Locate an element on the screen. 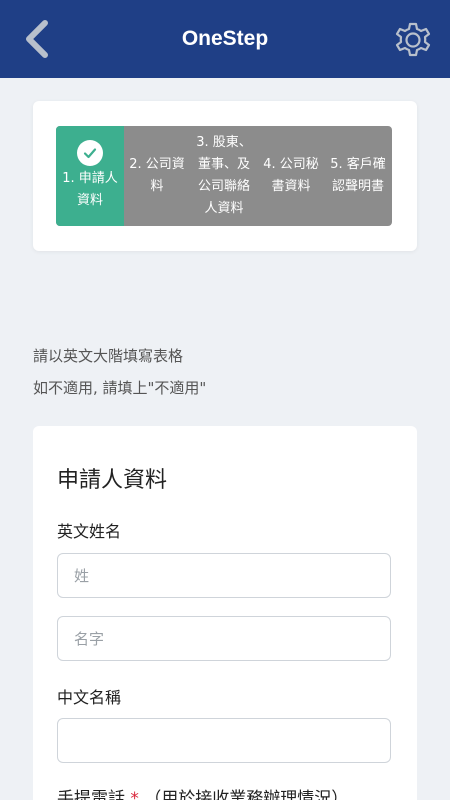  surname-input is located at coordinates (224, 575).